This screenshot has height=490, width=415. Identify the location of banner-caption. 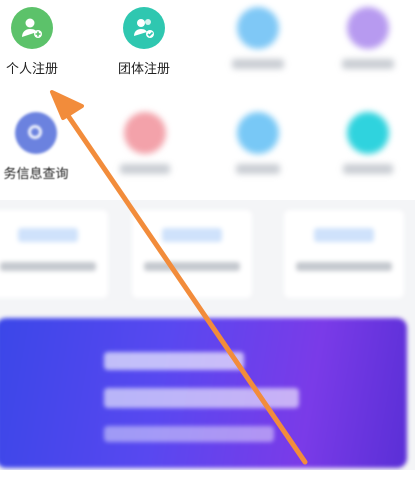
(189, 434).